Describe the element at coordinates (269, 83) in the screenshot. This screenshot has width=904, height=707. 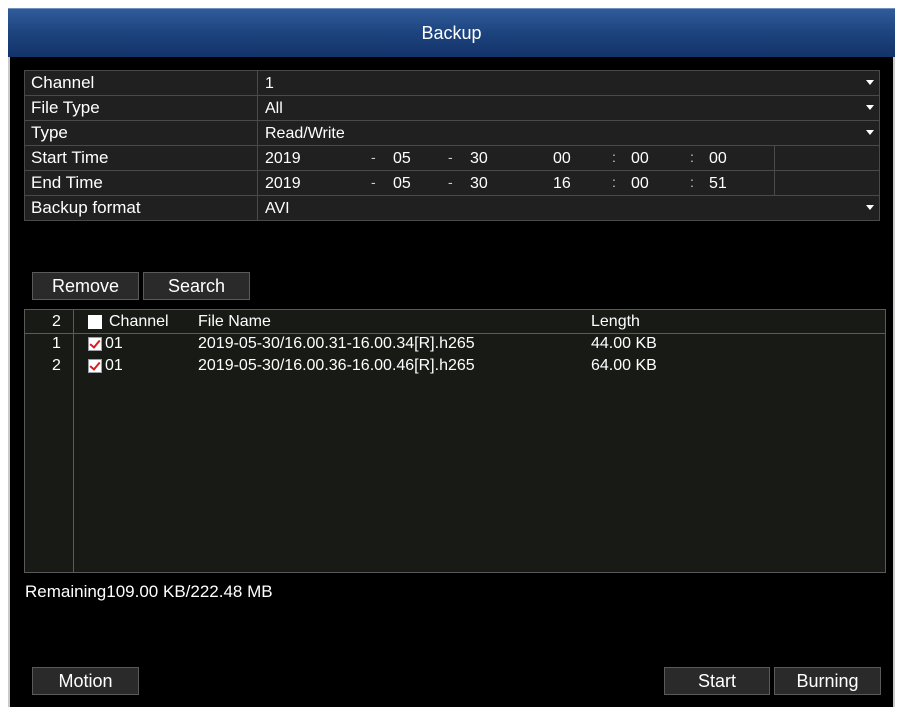
I see `channel-value: 1` at that location.